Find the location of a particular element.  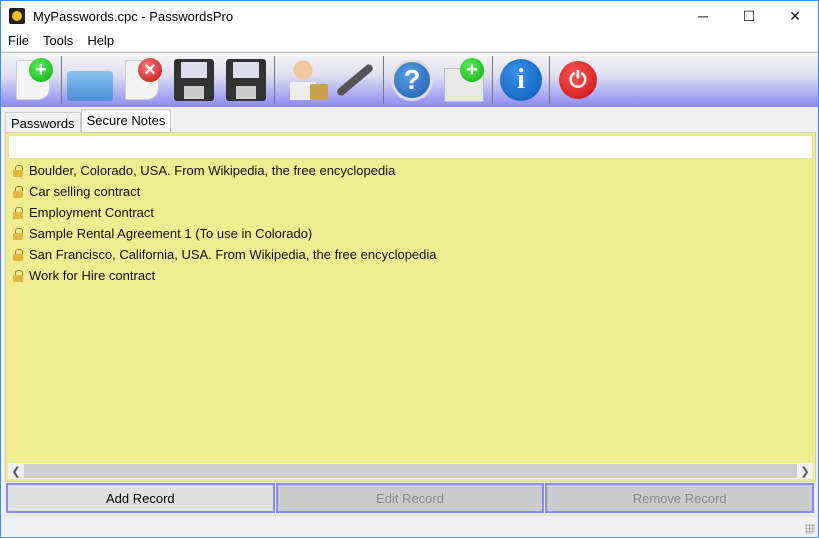

horizontal-scrollbar: ❮ ❯ is located at coordinates (410, 471).